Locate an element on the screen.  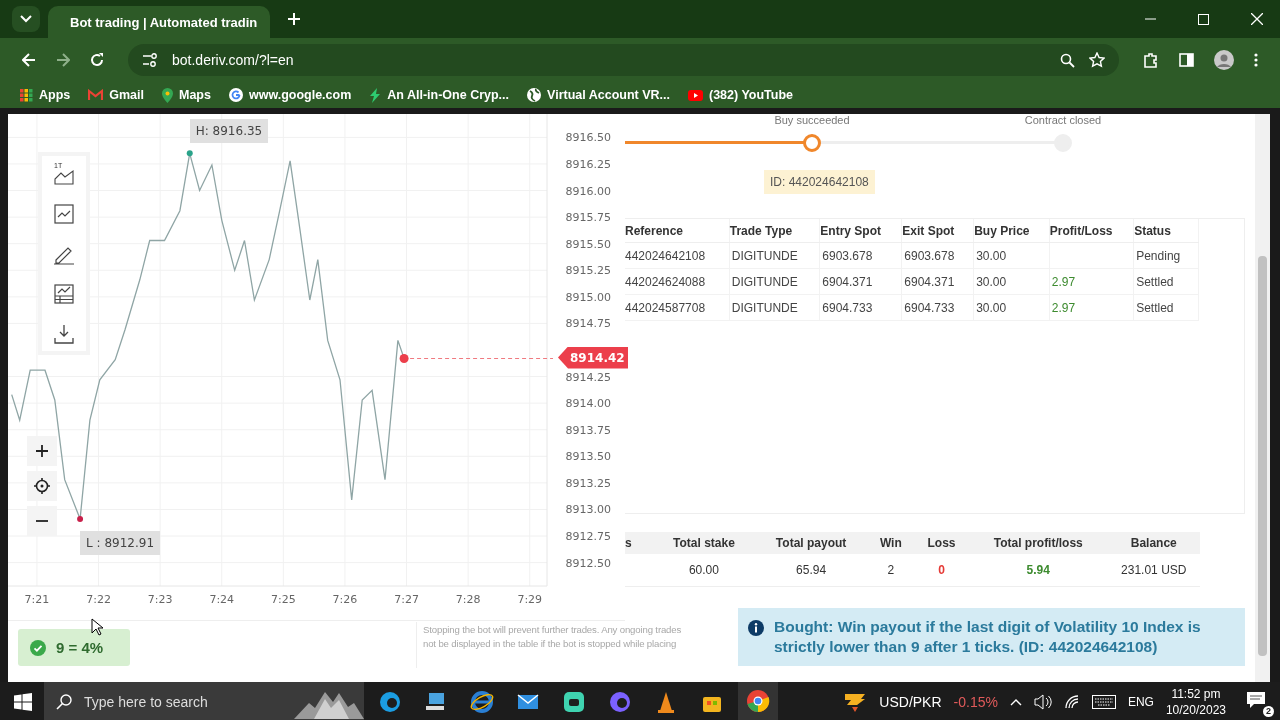
keyboard-icon is located at coordinates (1103, 702).